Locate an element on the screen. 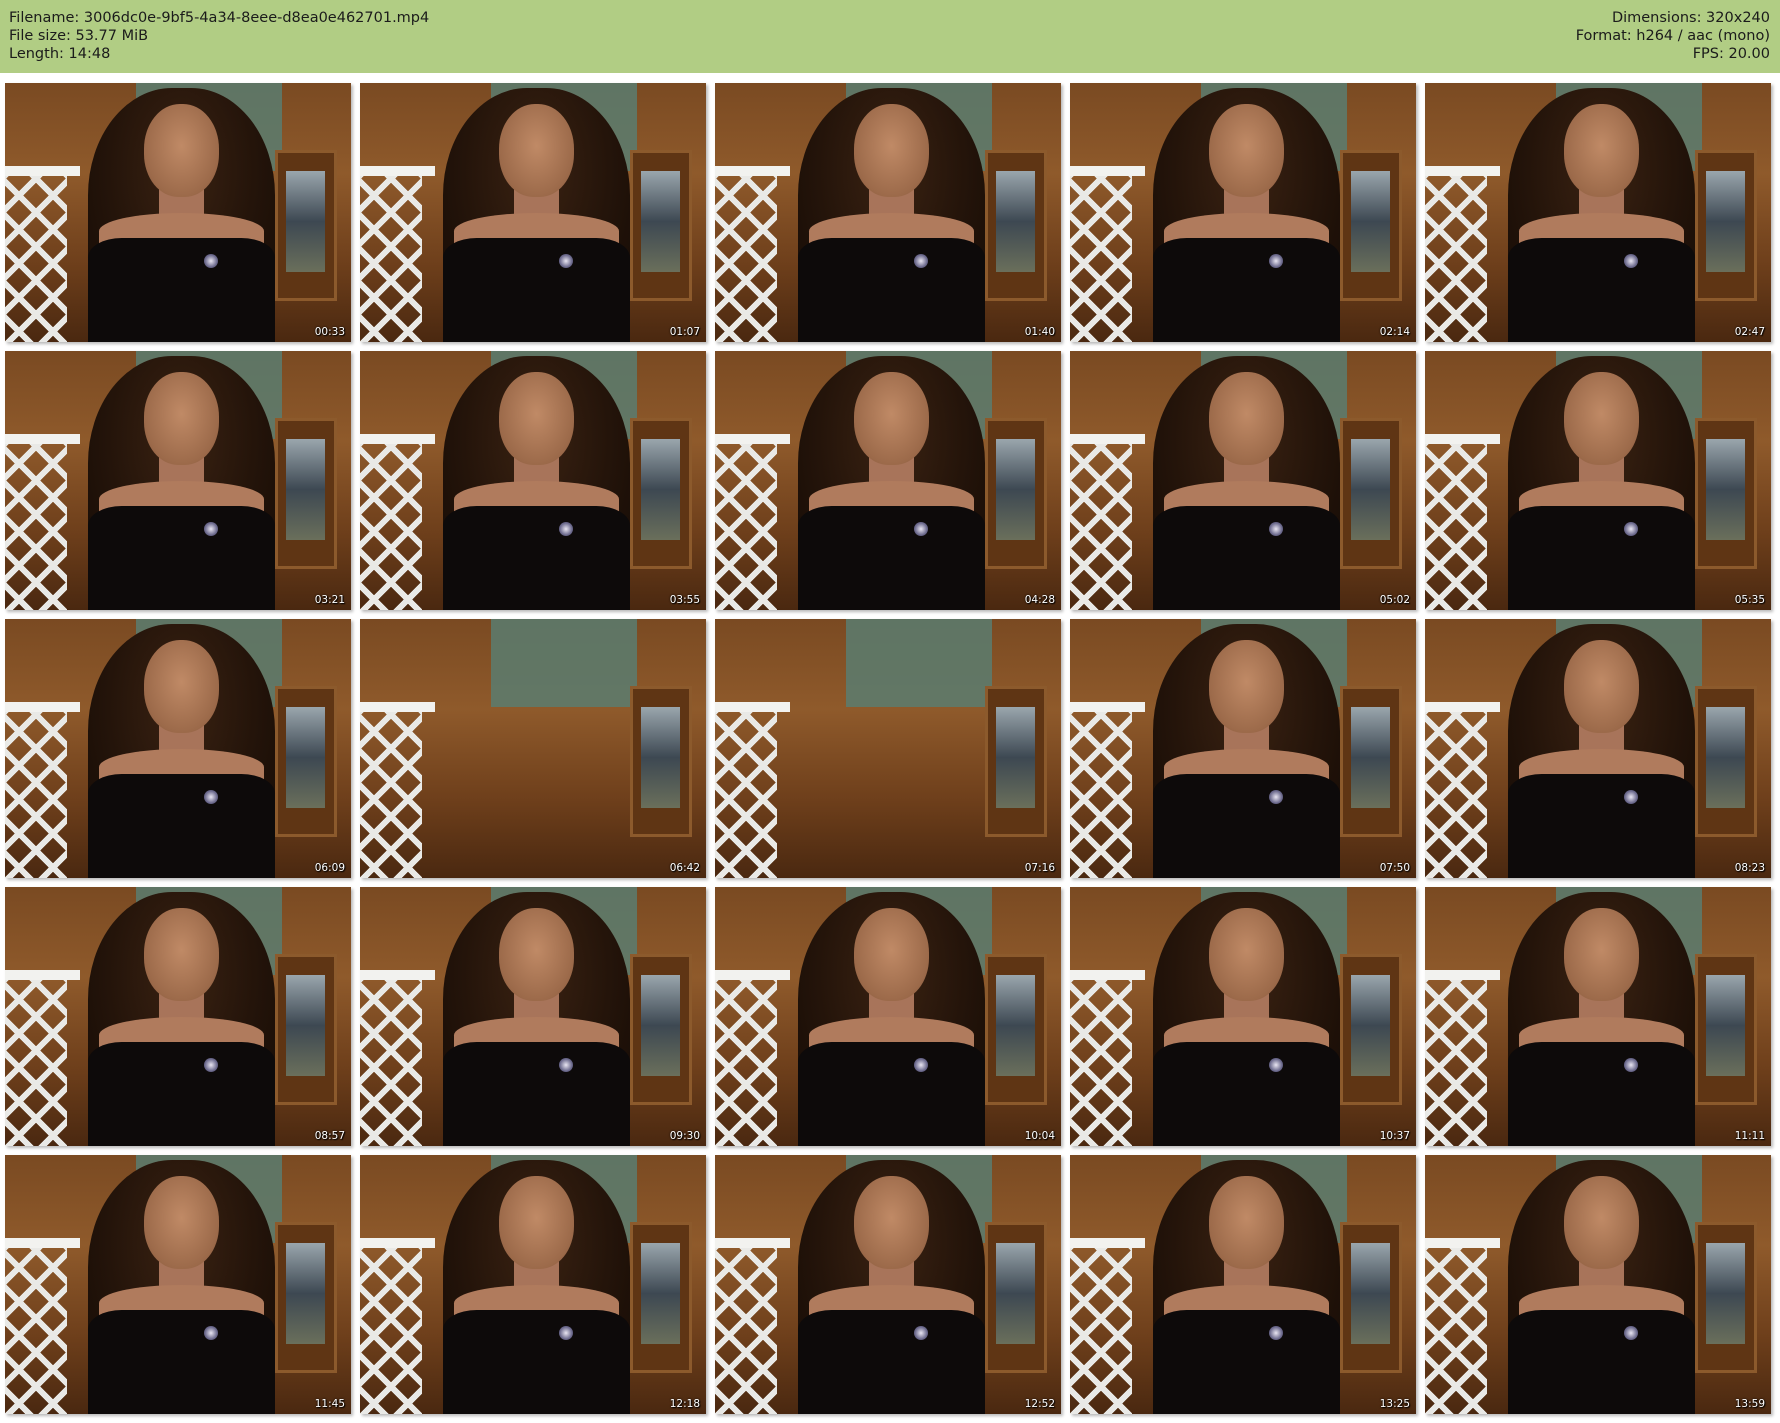 The height and width of the screenshot is (1423, 1780). timestamp-label: 10:37 is located at coordinates (1394, 1136).